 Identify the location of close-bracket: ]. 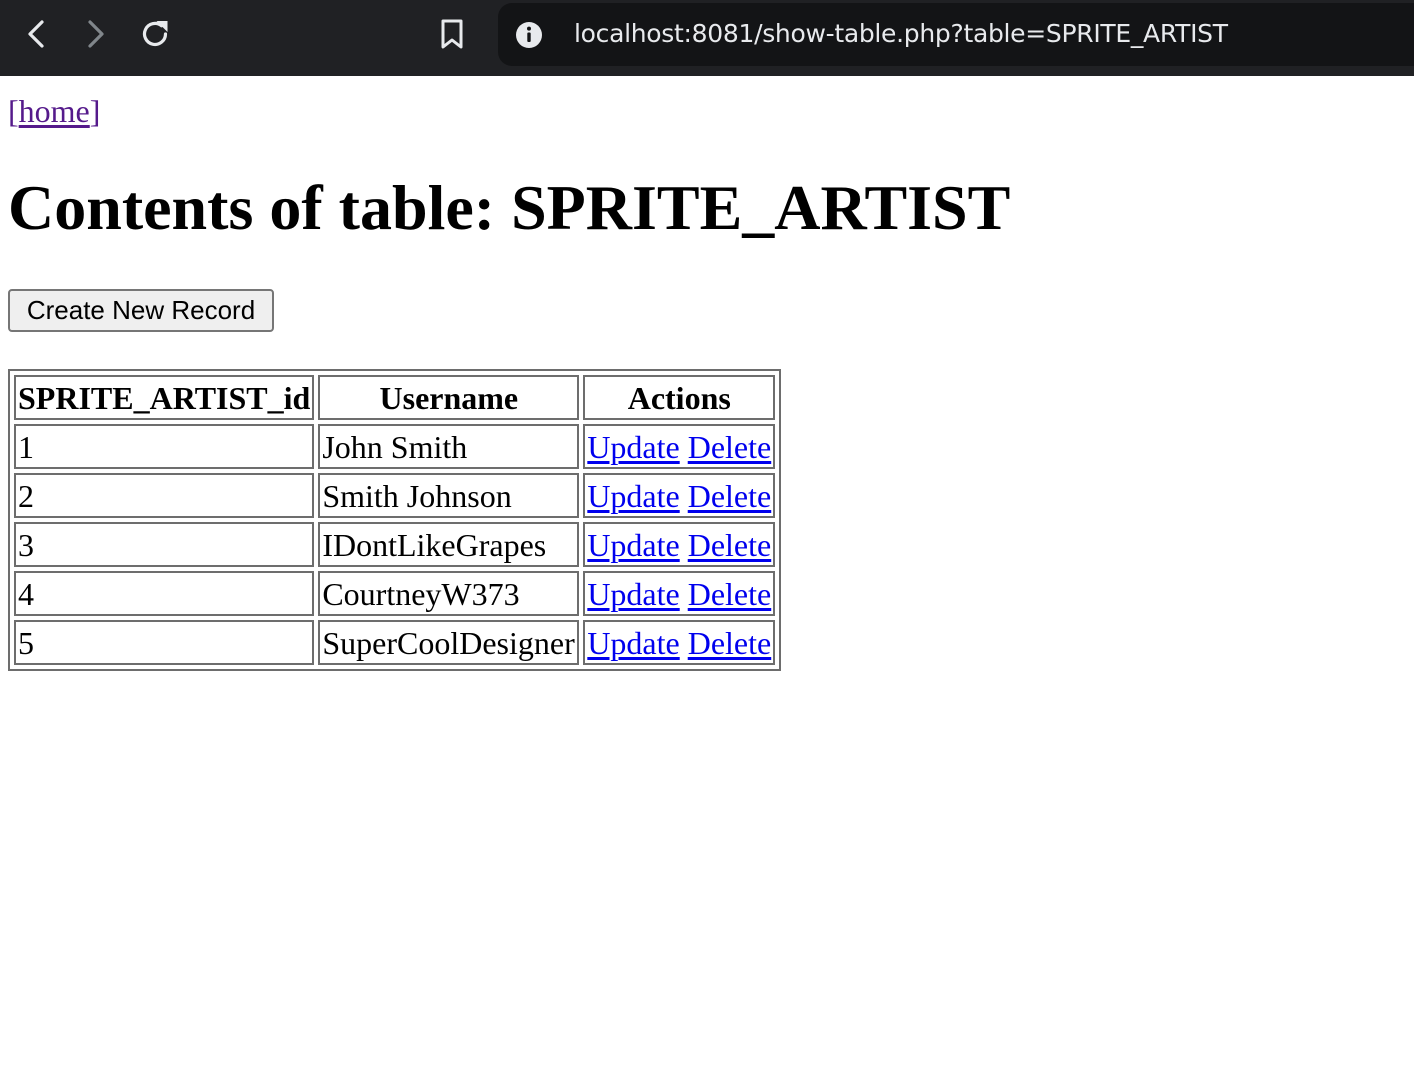
(95, 111).